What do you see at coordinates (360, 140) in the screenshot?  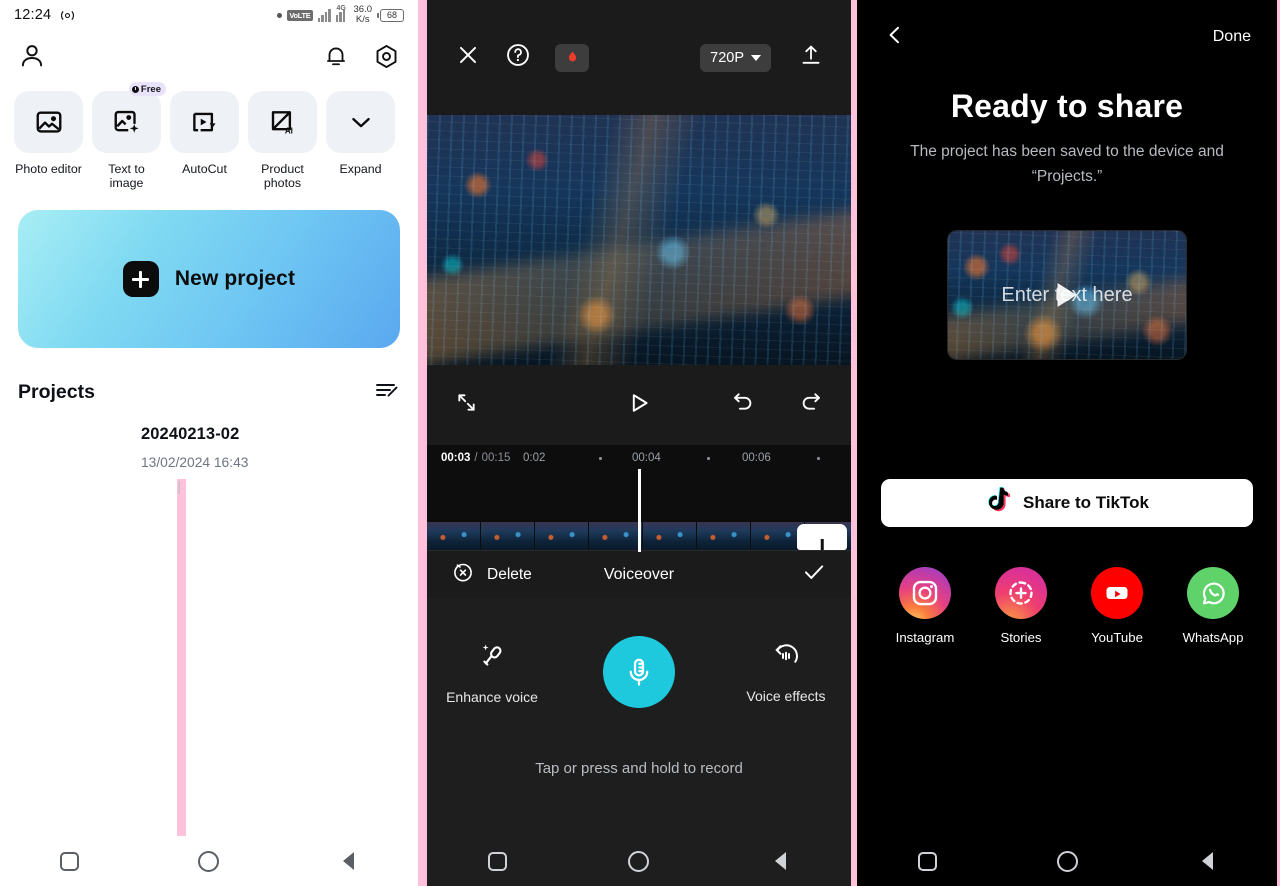 I see `tool-expand: Expand` at bounding box center [360, 140].